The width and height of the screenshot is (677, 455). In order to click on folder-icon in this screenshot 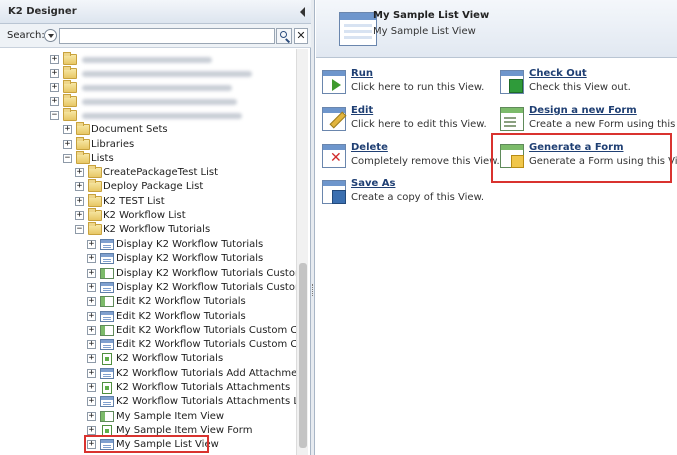, I will do `click(95, 200)`.